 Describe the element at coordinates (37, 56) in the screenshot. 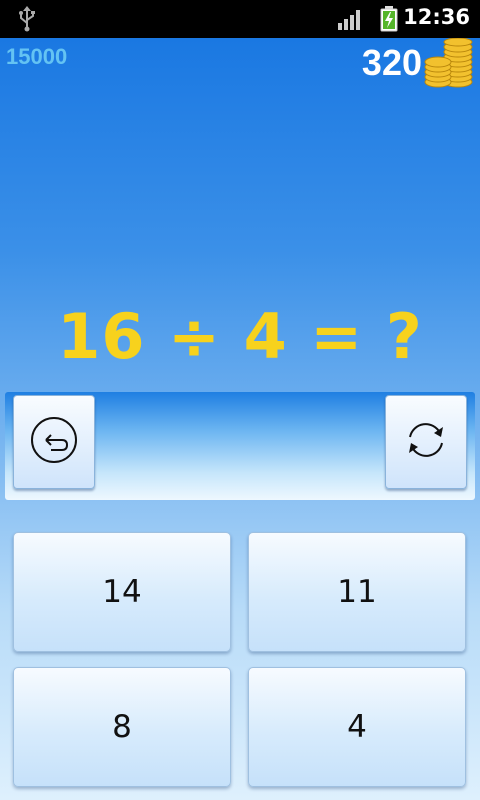

I see `score-label: 15000` at that location.